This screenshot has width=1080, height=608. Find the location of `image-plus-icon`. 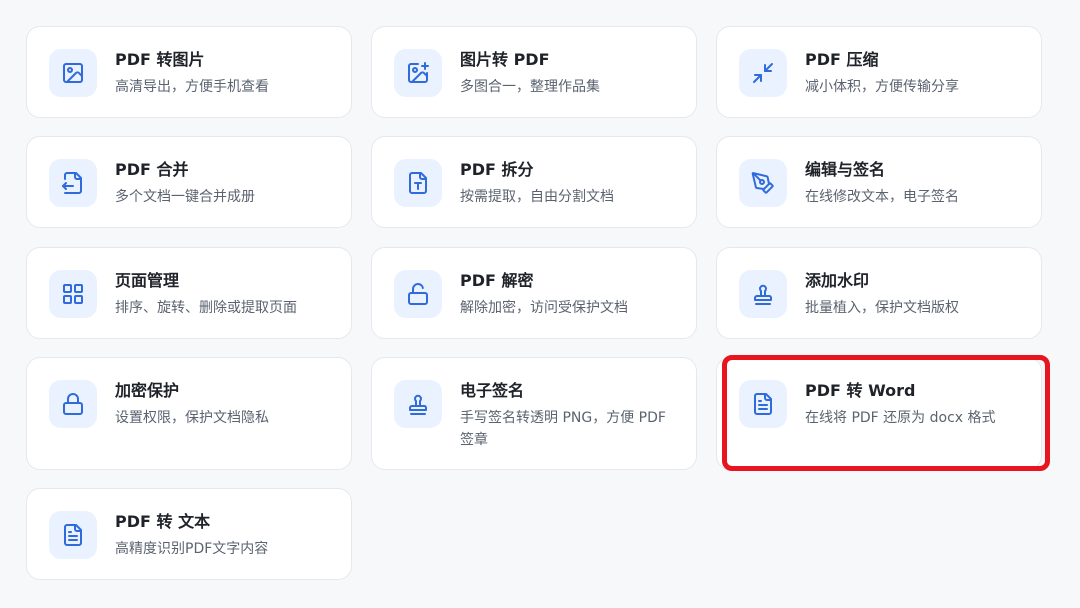

image-plus-icon is located at coordinates (418, 73).